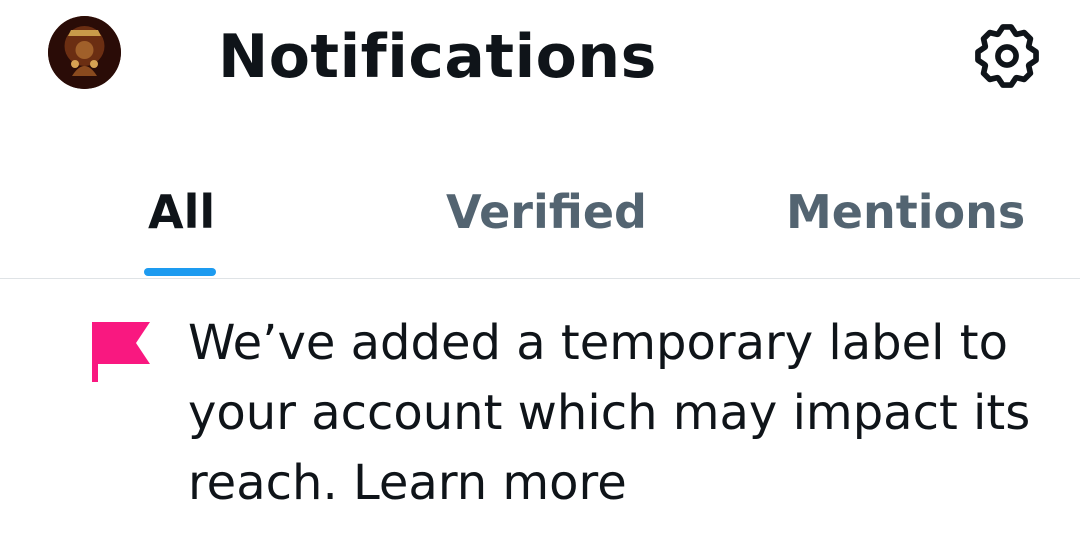 Image resolution: width=1080 pixels, height=534 pixels. Describe the element at coordinates (1007, 56) in the screenshot. I see `gear-icon` at that location.